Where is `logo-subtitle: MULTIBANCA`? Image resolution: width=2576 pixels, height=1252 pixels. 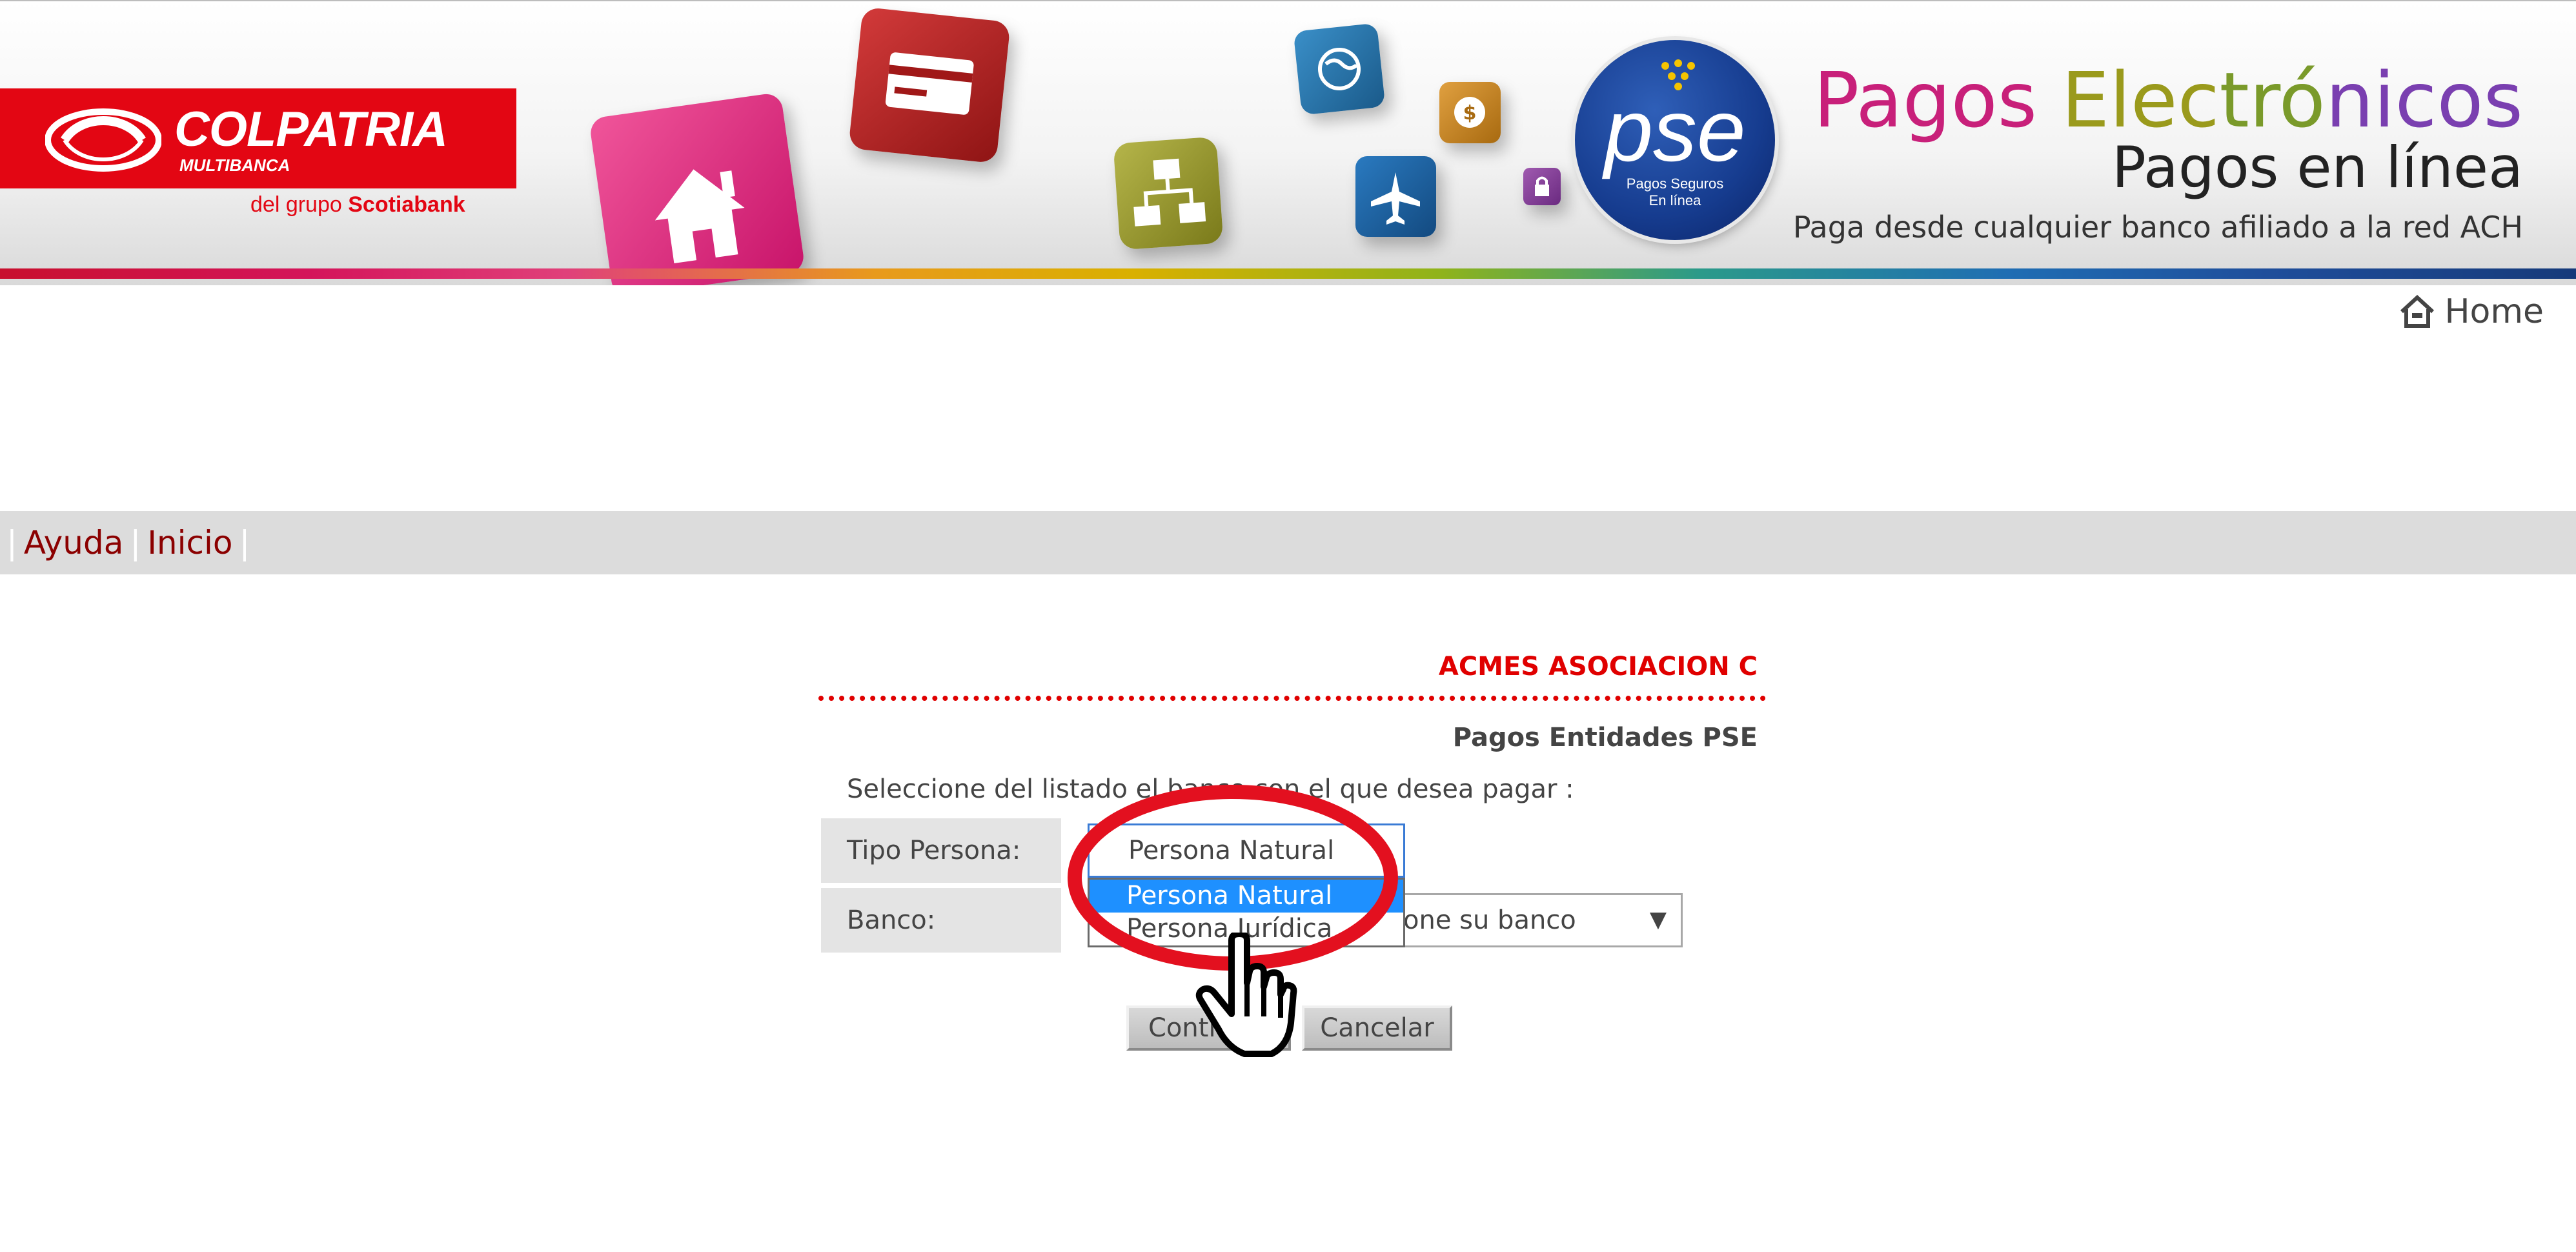 logo-subtitle: MULTIBANCA is located at coordinates (234, 166).